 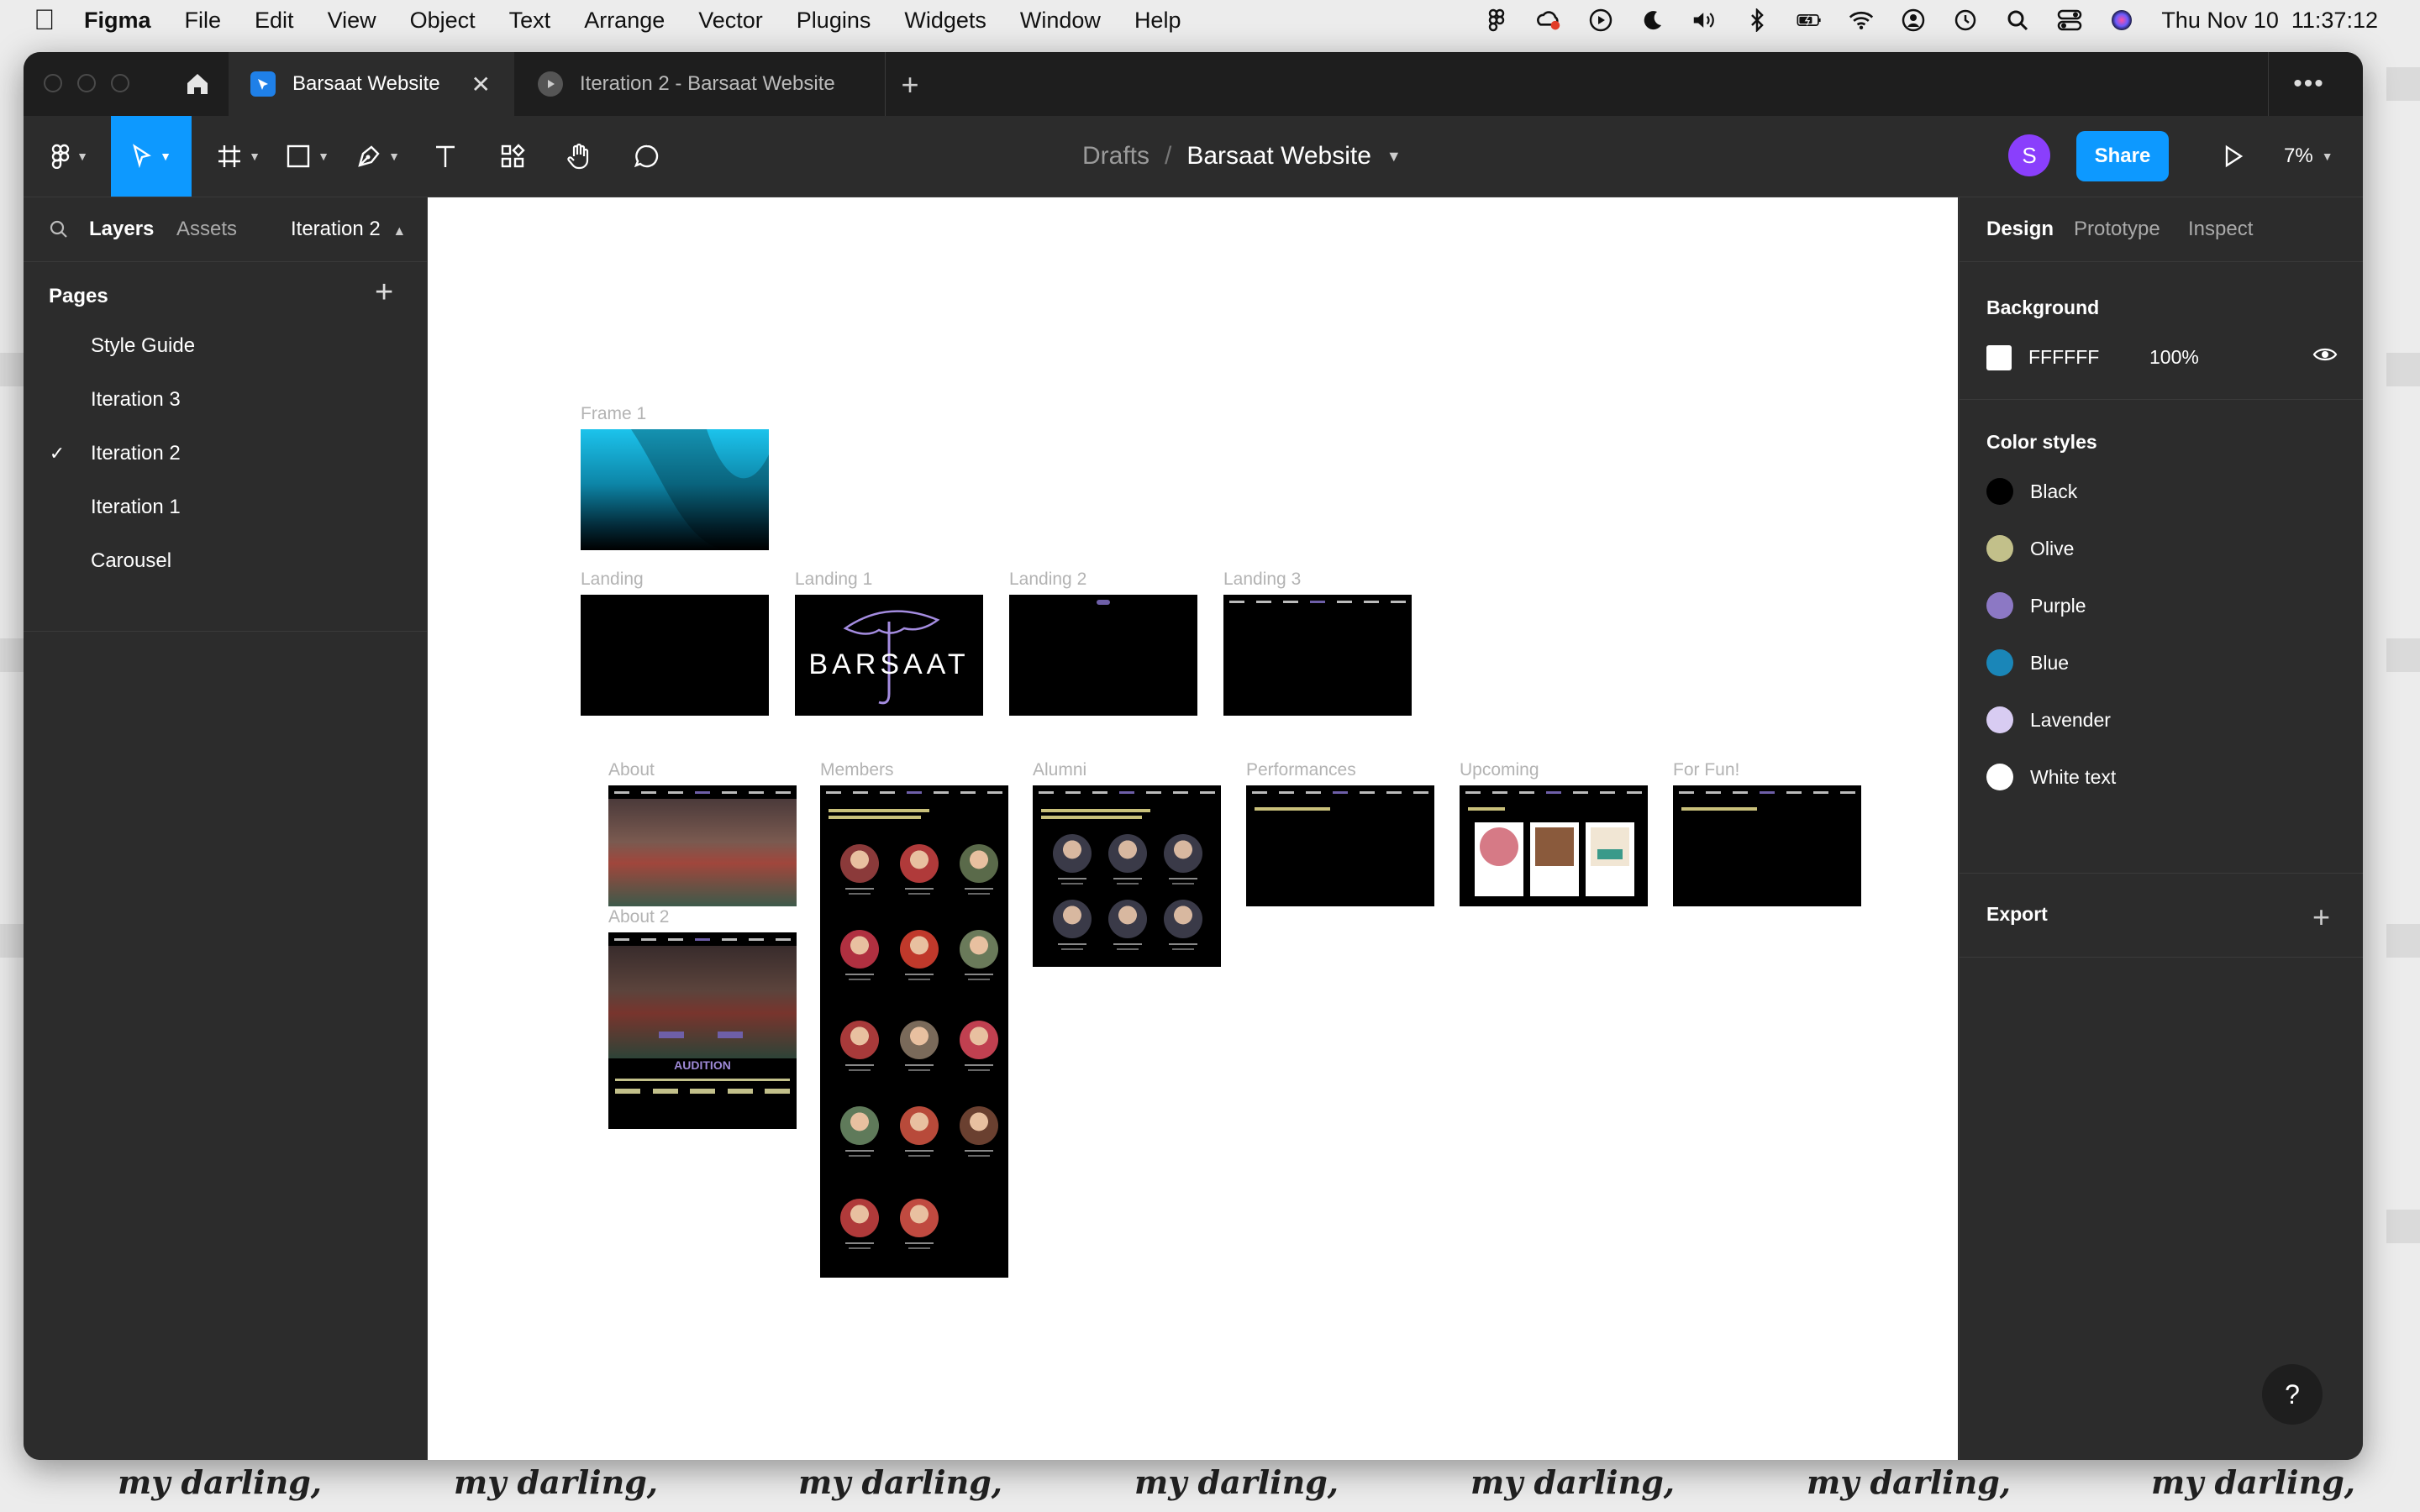 What do you see at coordinates (638, 917) in the screenshot?
I see `frame-label-about-2: About 2` at bounding box center [638, 917].